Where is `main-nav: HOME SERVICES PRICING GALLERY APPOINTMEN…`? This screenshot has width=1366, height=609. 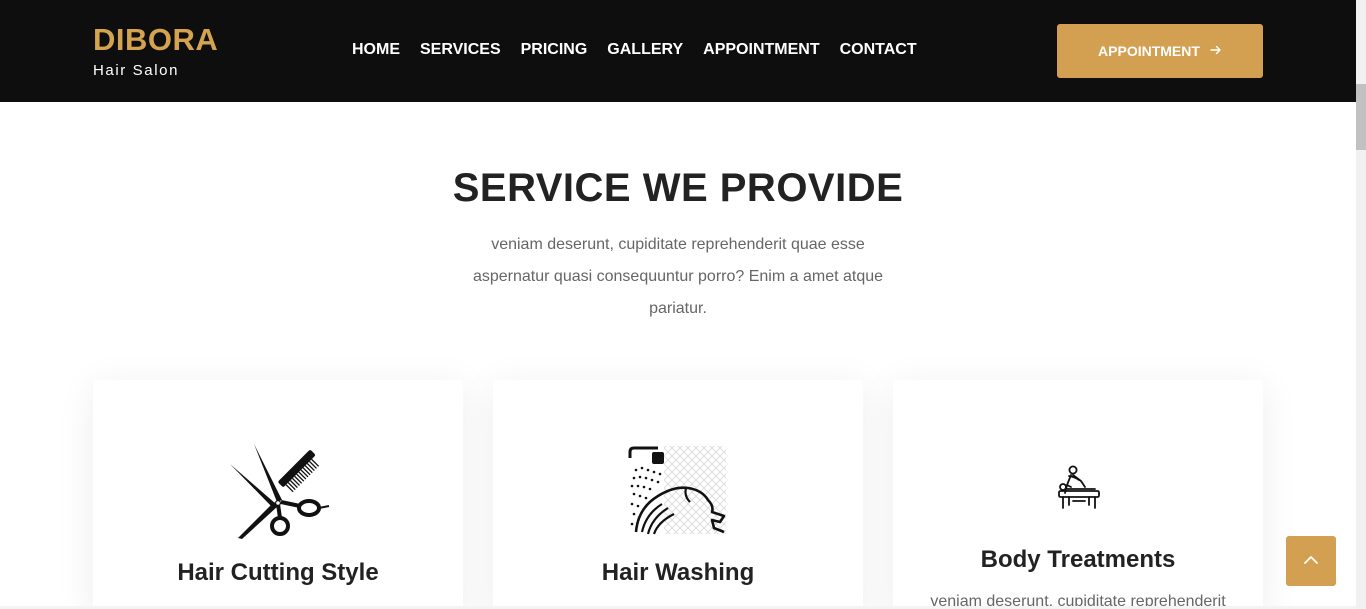
main-nav: HOME SERVICES PRICING GALLERY APPOINTMEN… is located at coordinates (634, 50).